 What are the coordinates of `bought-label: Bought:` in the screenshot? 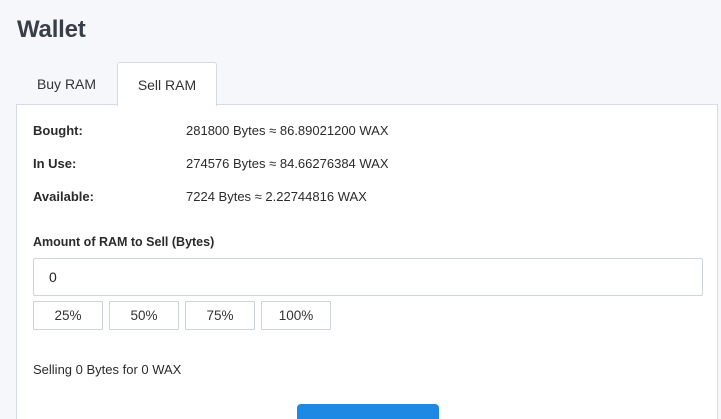 It's located at (58, 130).